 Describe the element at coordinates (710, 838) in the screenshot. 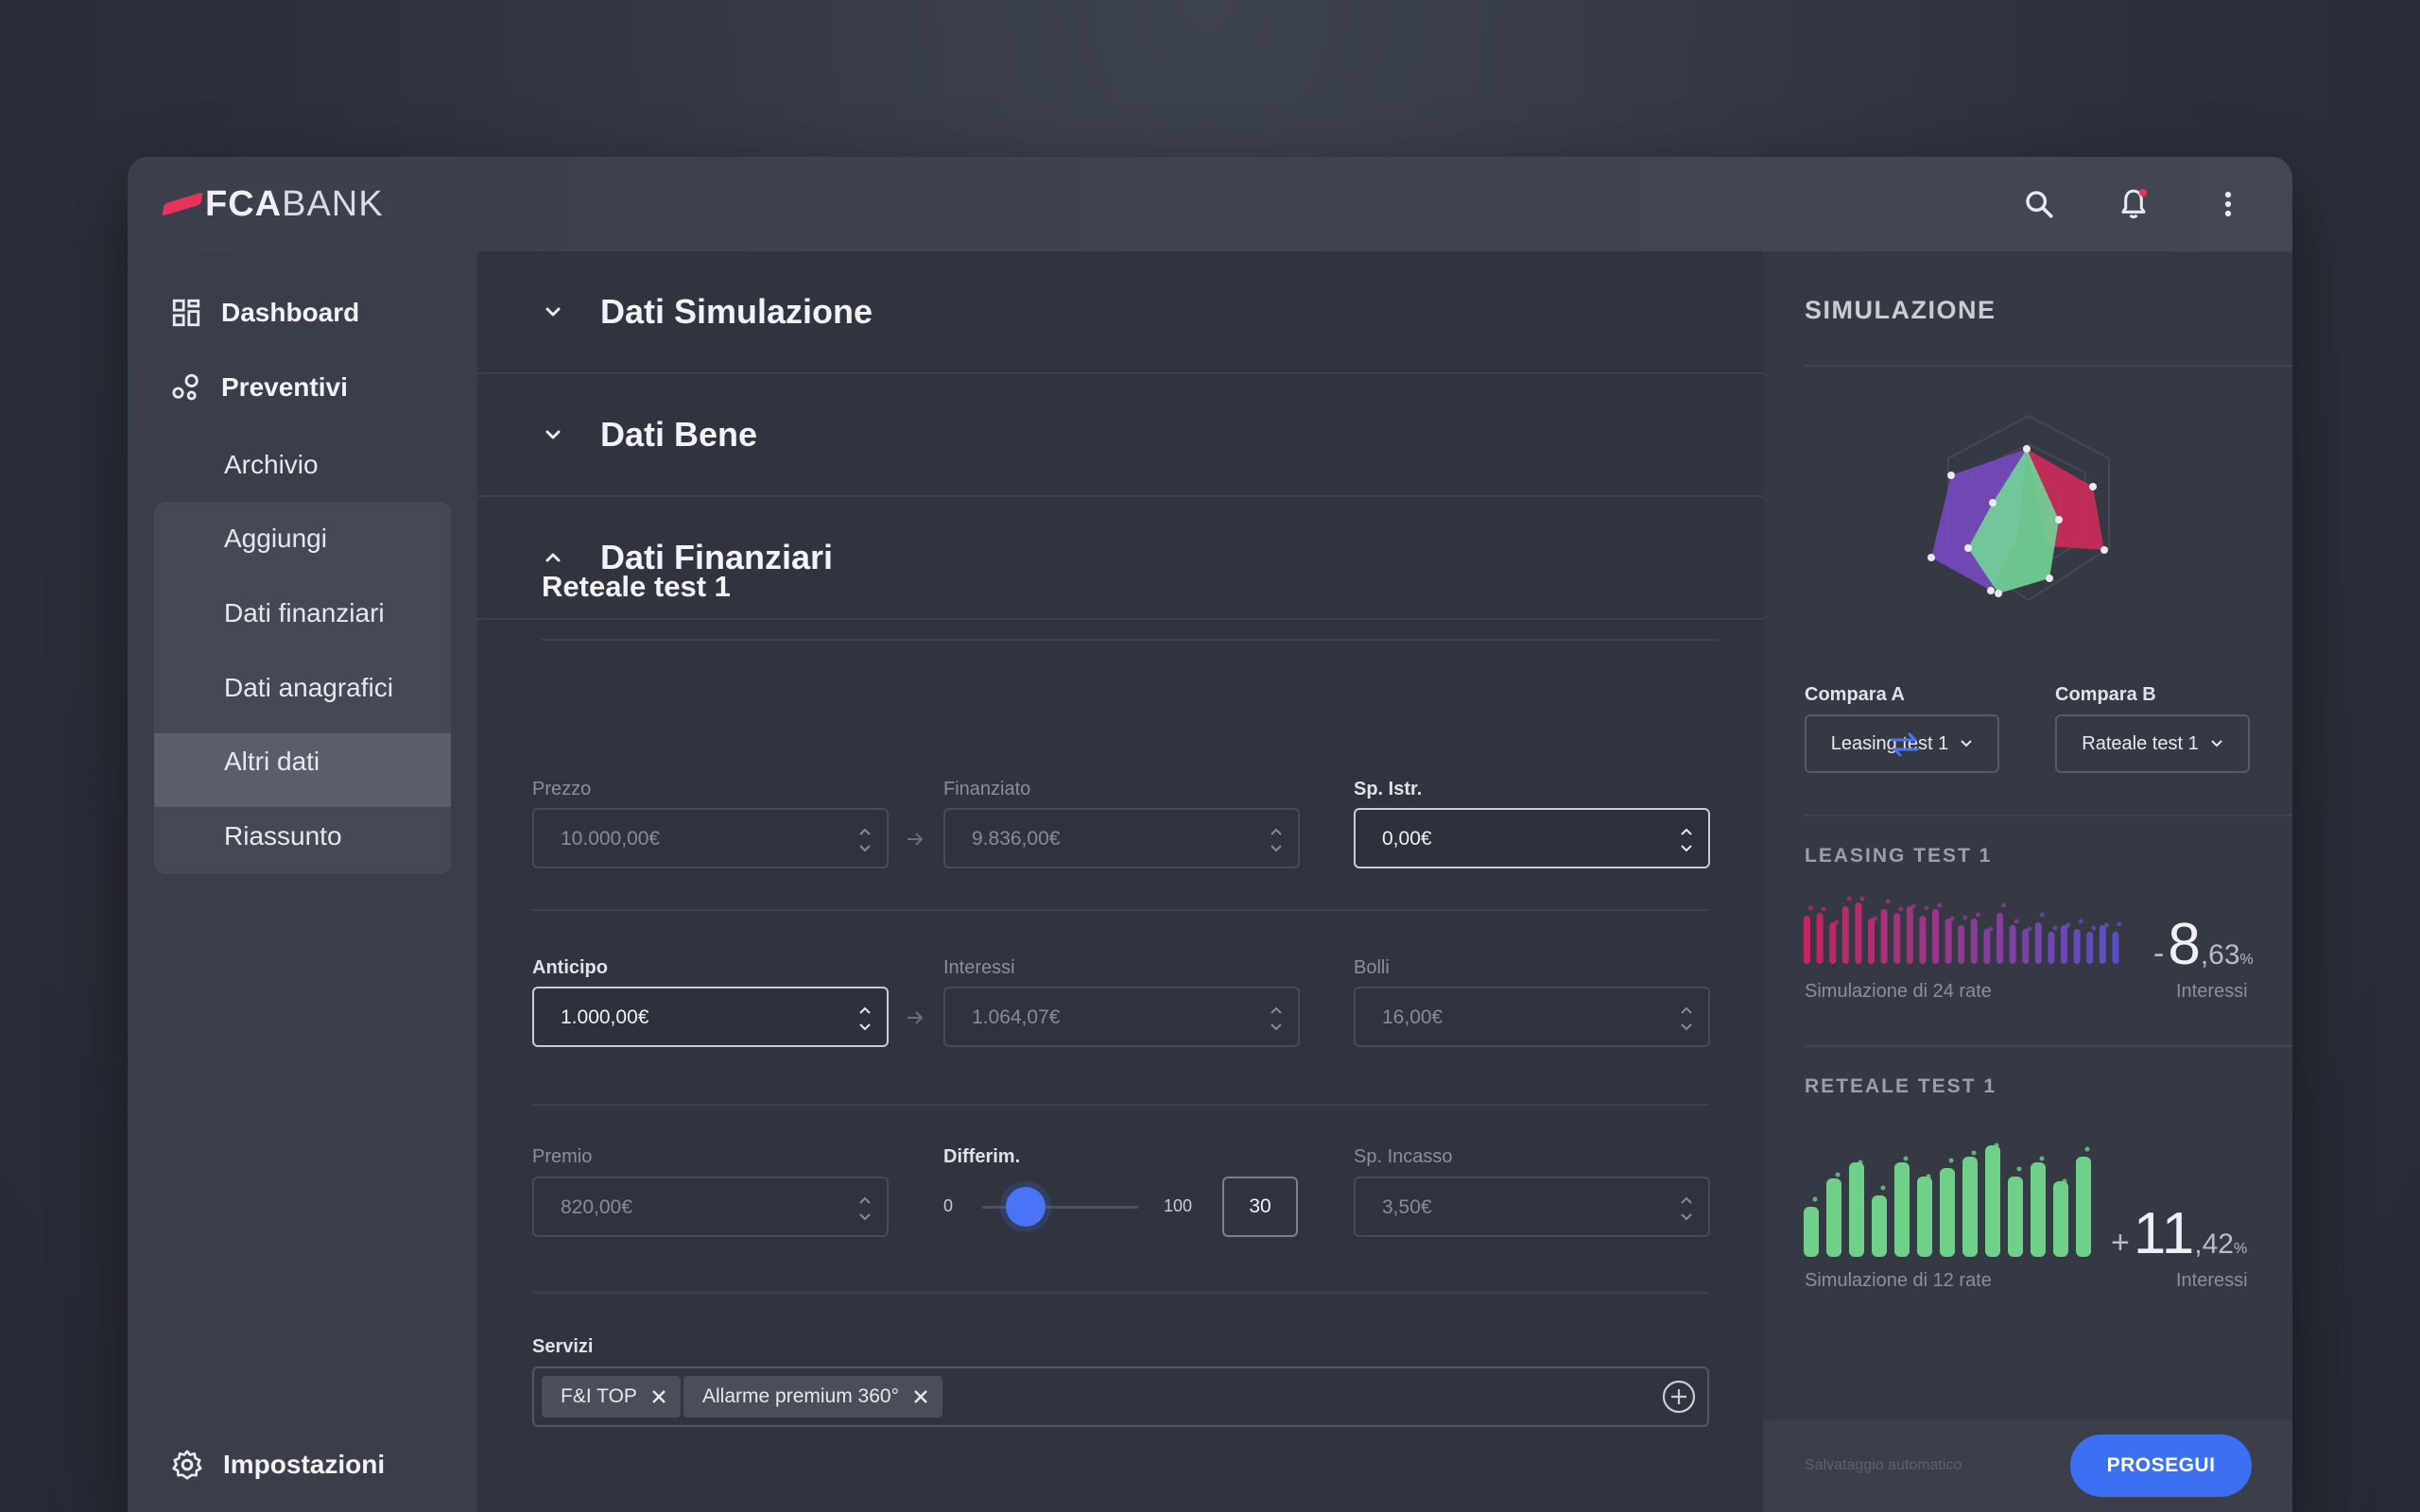

I see `prezzo-field: 10.000,00€` at that location.